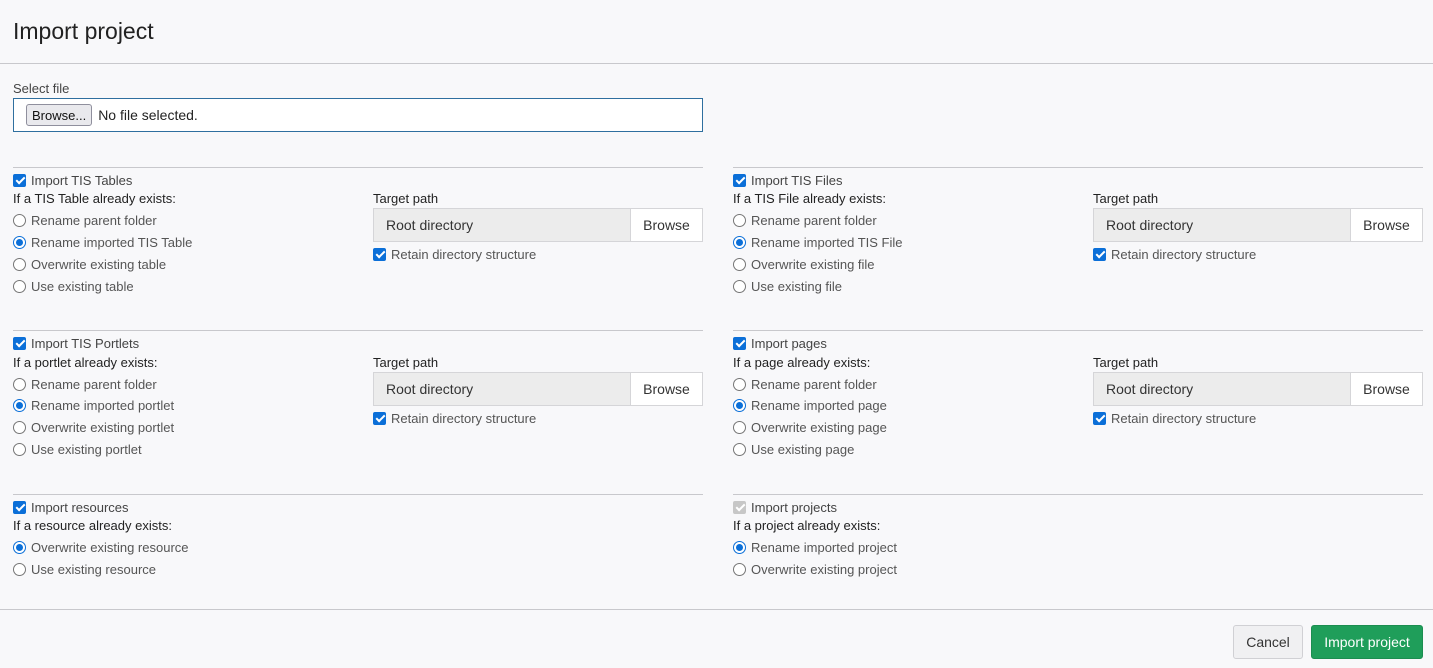 This screenshot has height=668, width=1433. What do you see at coordinates (807, 525) in the screenshot?
I see `projects-conflict-prompt: If a project already exists:` at bounding box center [807, 525].